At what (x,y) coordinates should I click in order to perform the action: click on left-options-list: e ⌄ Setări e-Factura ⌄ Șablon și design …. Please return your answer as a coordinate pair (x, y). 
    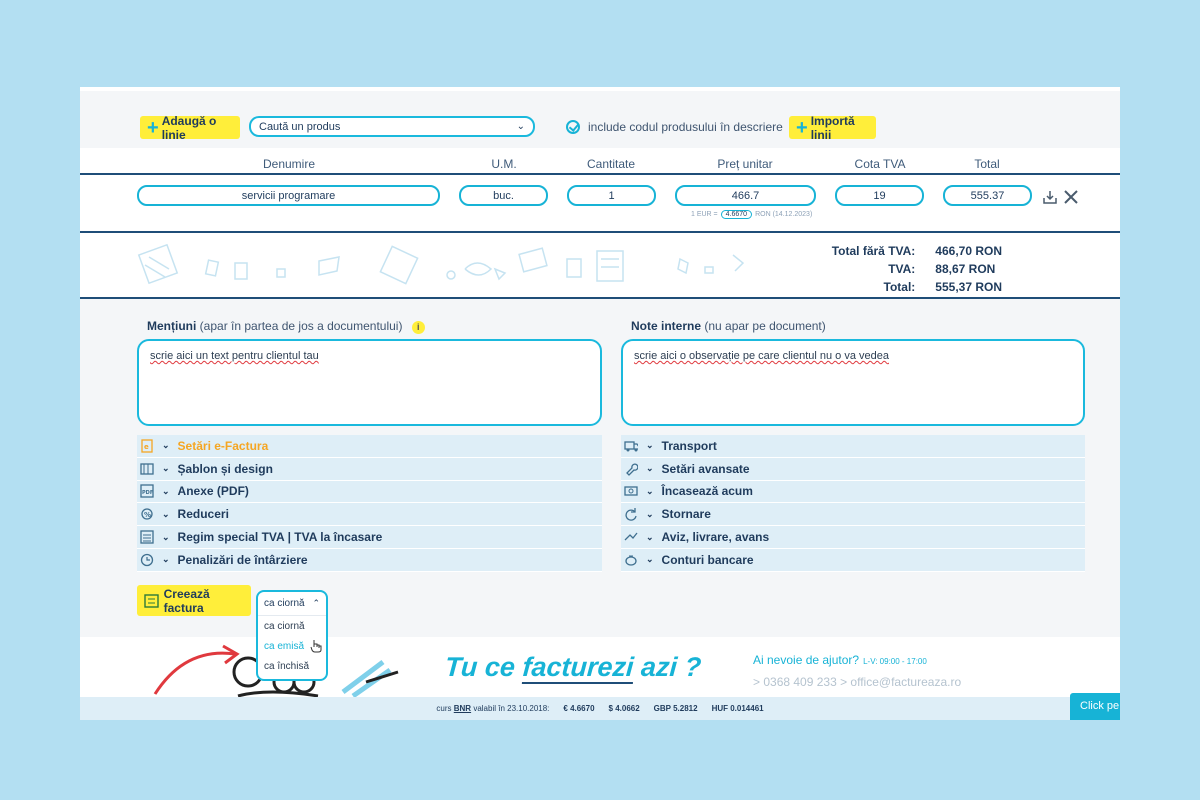
    Looking at the image, I should click on (369, 503).